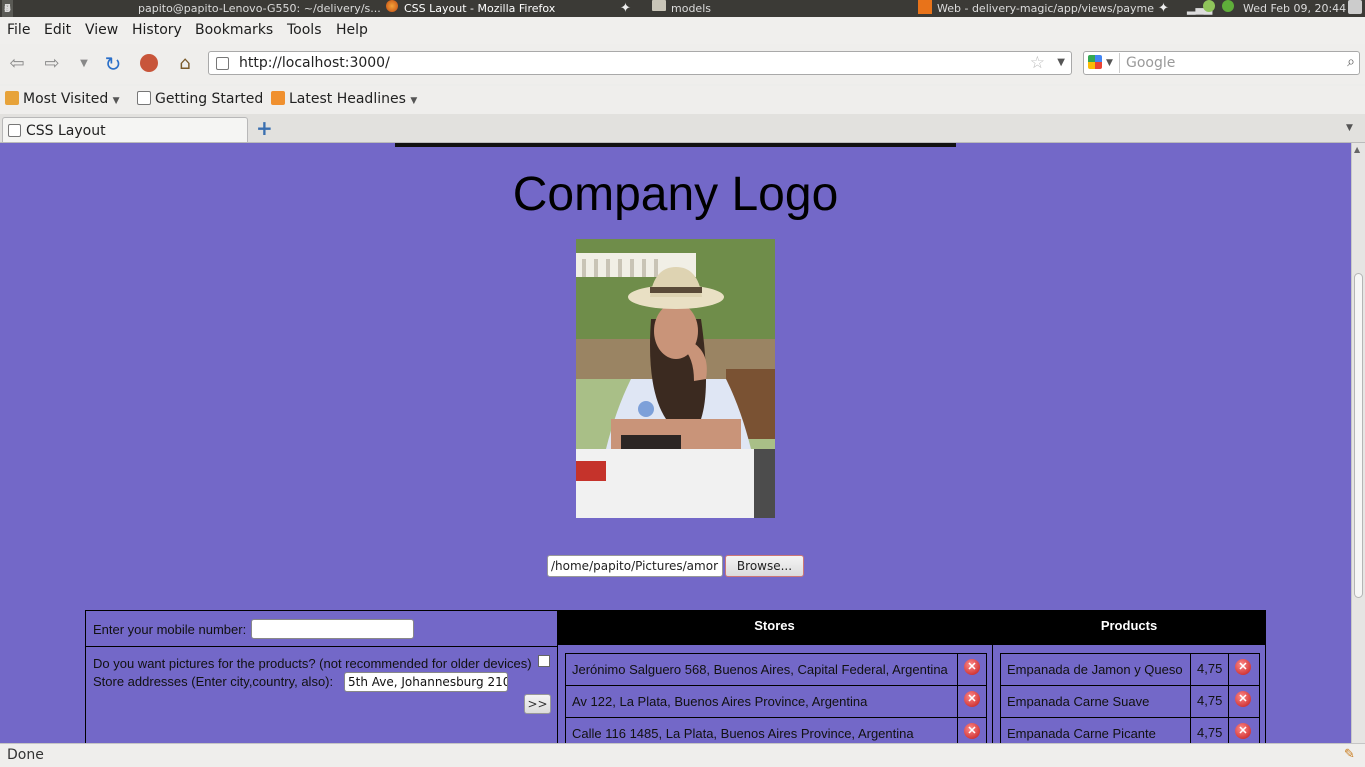 This screenshot has width=1365, height=767. I want to click on tab-list-icon: ▼, so click(1349, 128).